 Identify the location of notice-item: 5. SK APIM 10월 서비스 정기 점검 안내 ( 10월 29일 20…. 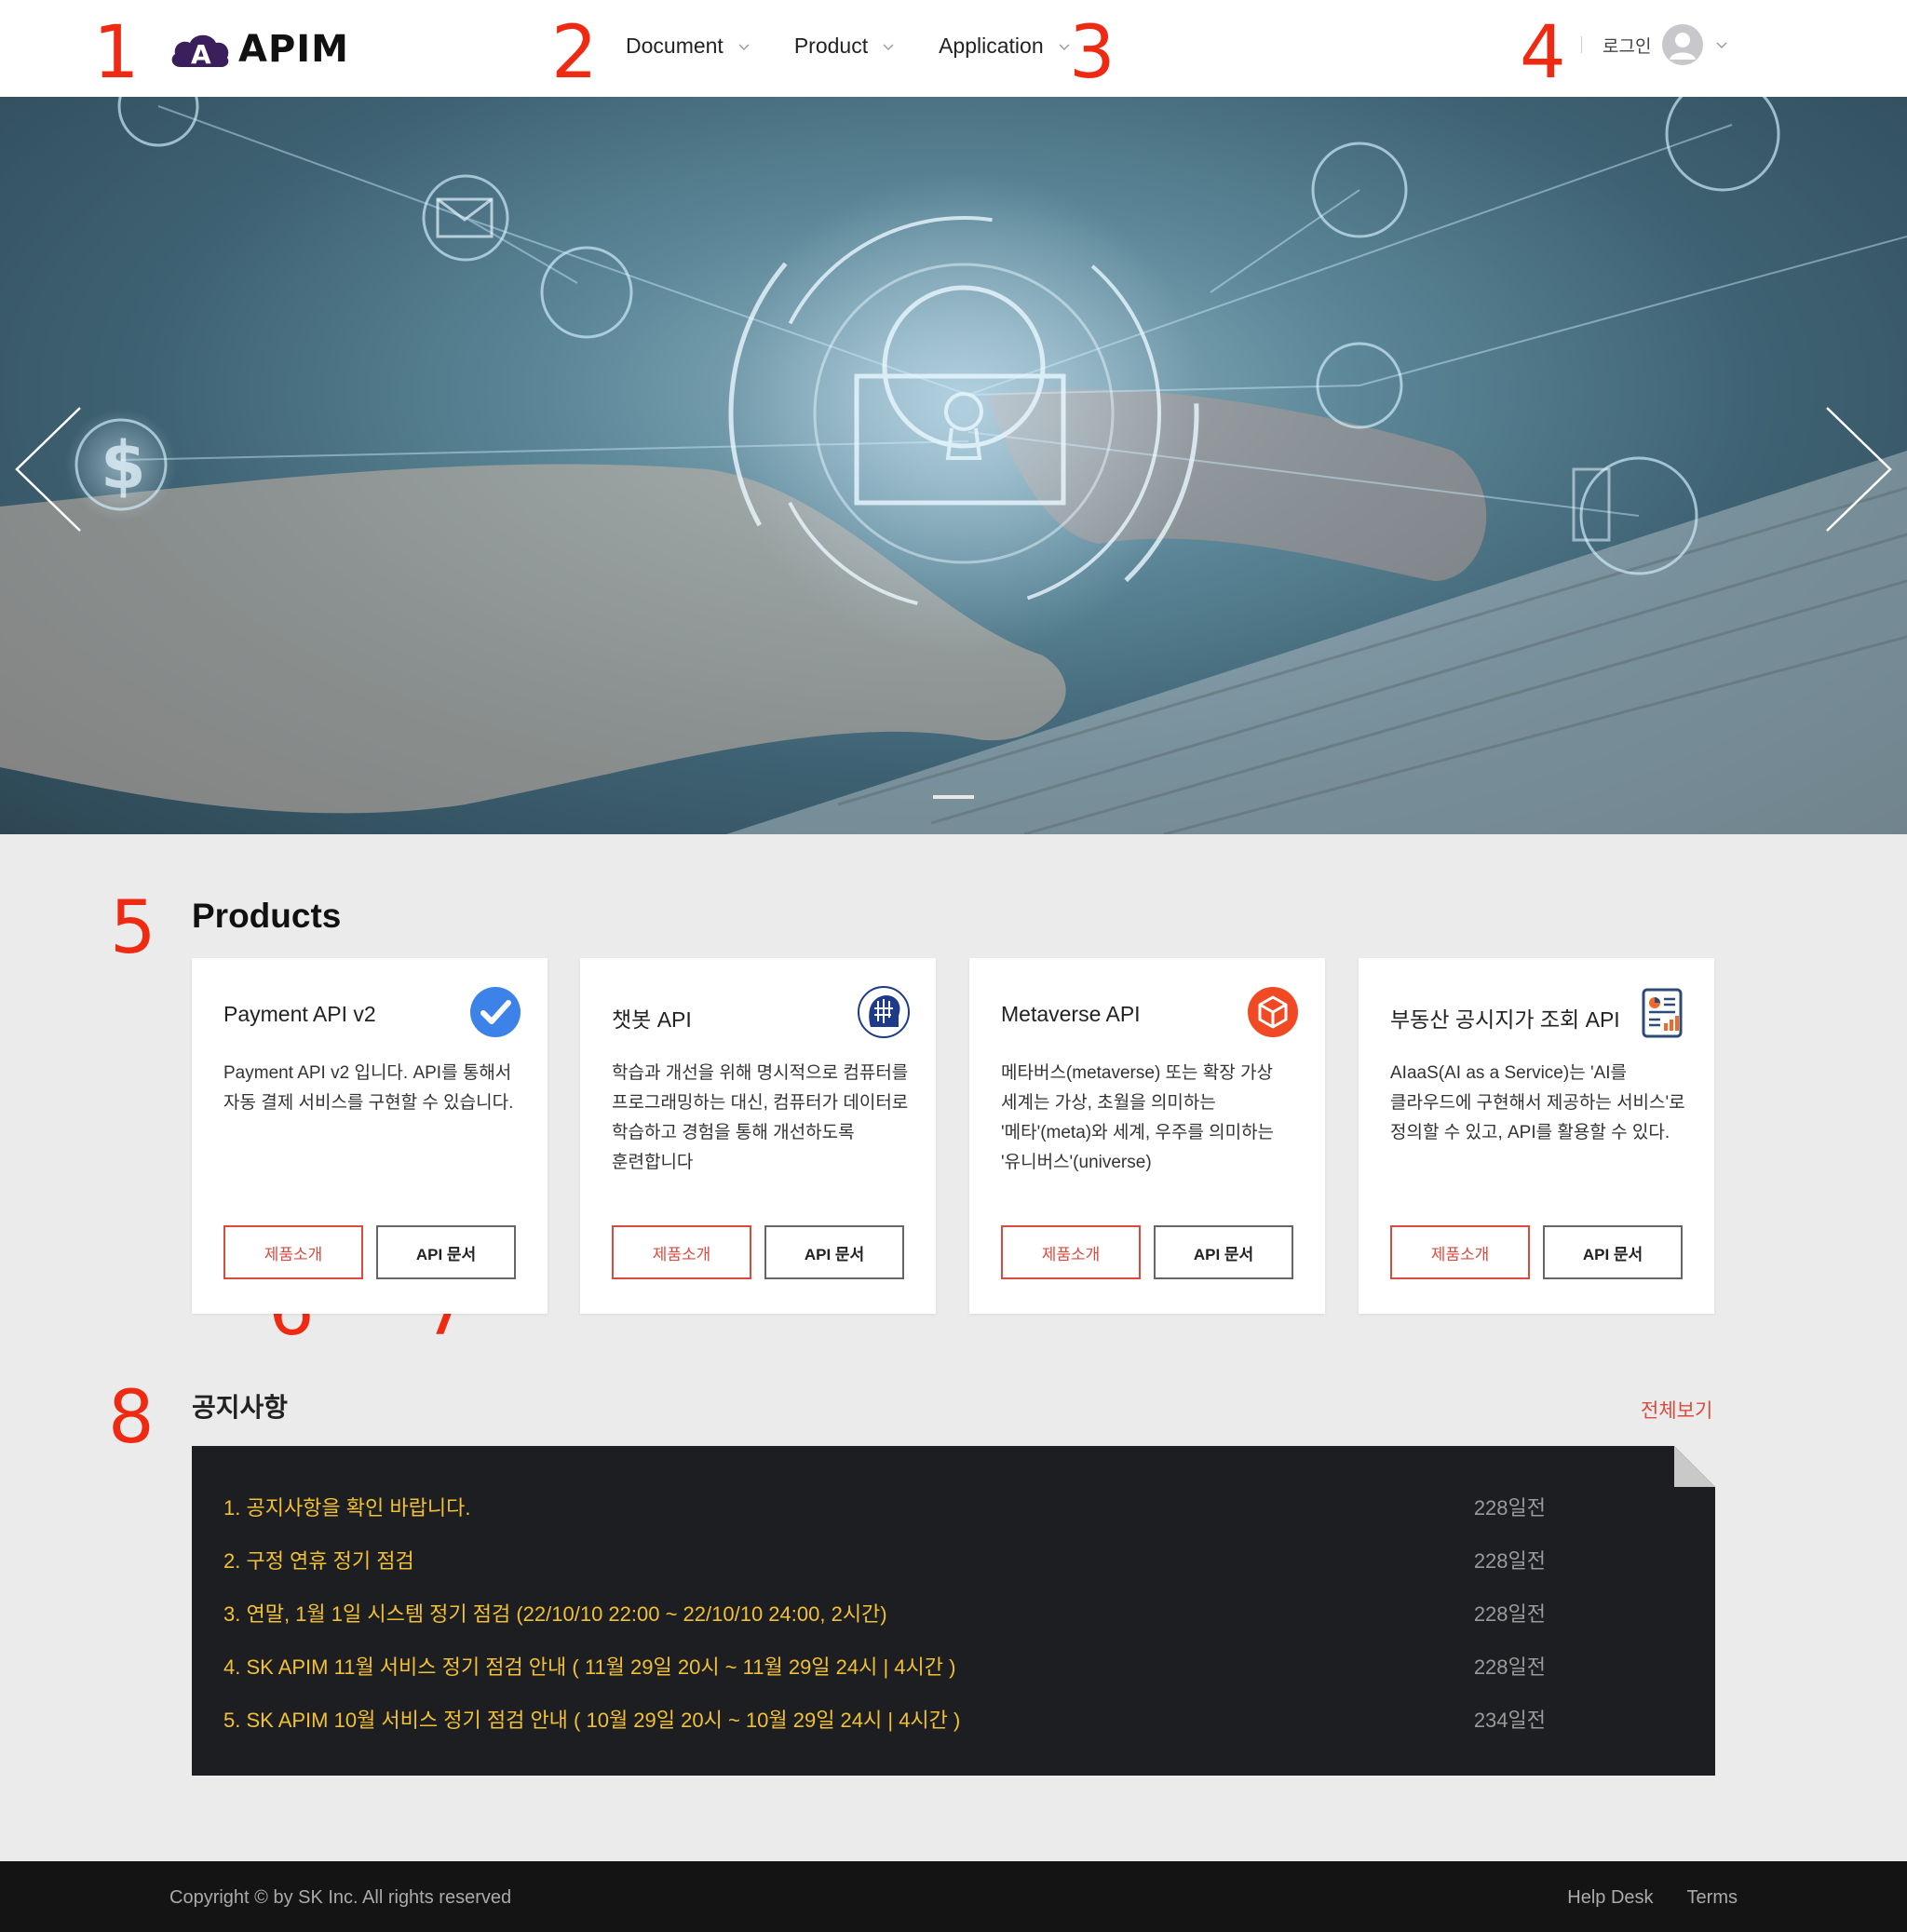
(884, 1718).